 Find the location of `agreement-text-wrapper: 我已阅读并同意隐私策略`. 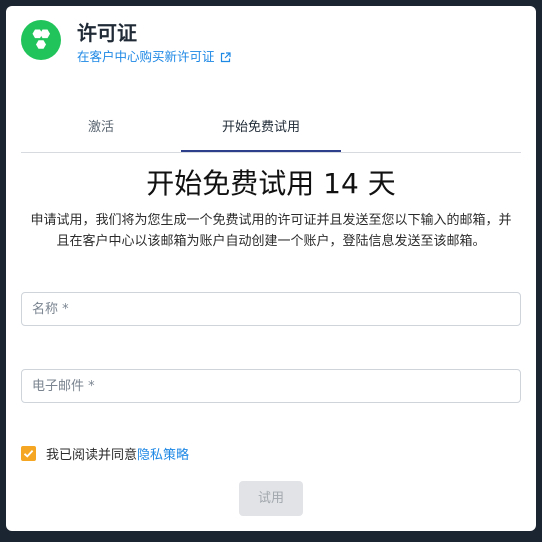

agreement-text-wrapper: 我已阅读并同意隐私策略 is located at coordinates (117, 453).